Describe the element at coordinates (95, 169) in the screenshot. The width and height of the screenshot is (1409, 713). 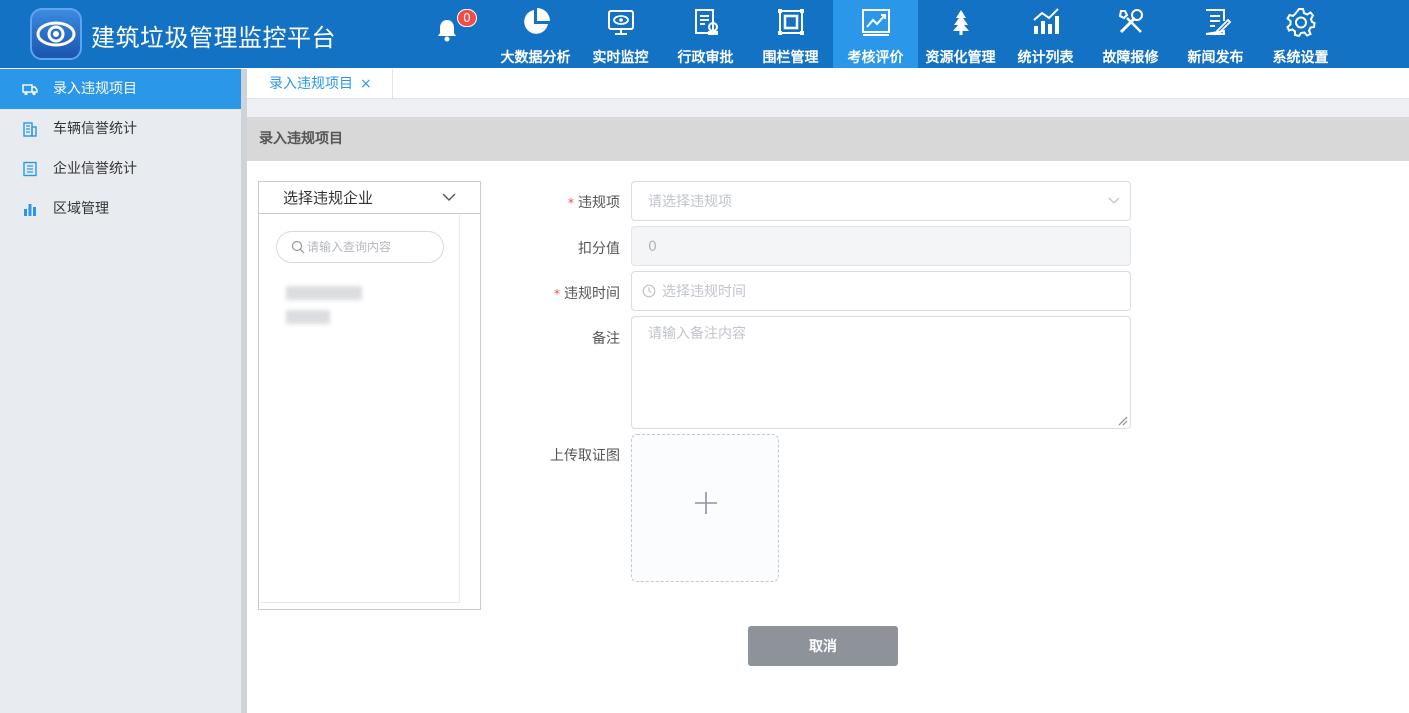
I see `sidebar-item-label: 企业信誉统计` at that location.